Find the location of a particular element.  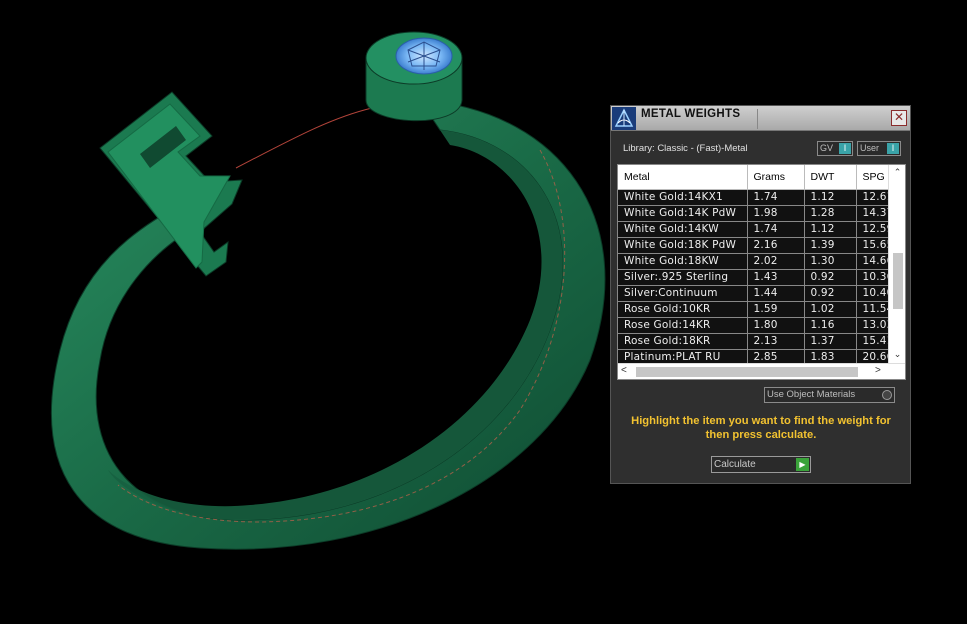

cell-dwt: 1.37 is located at coordinates (830, 341).